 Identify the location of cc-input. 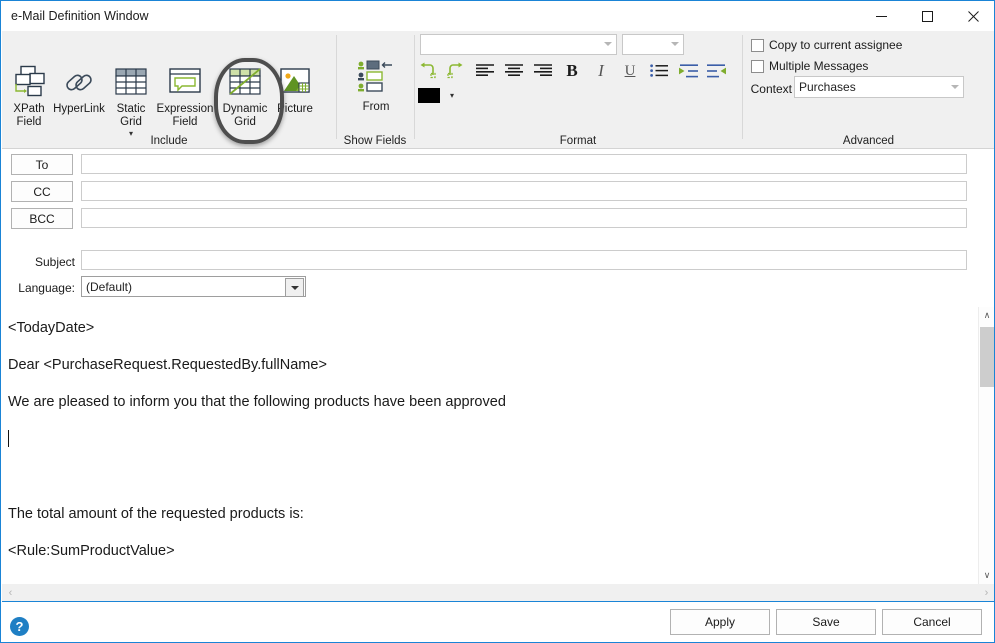
(524, 191).